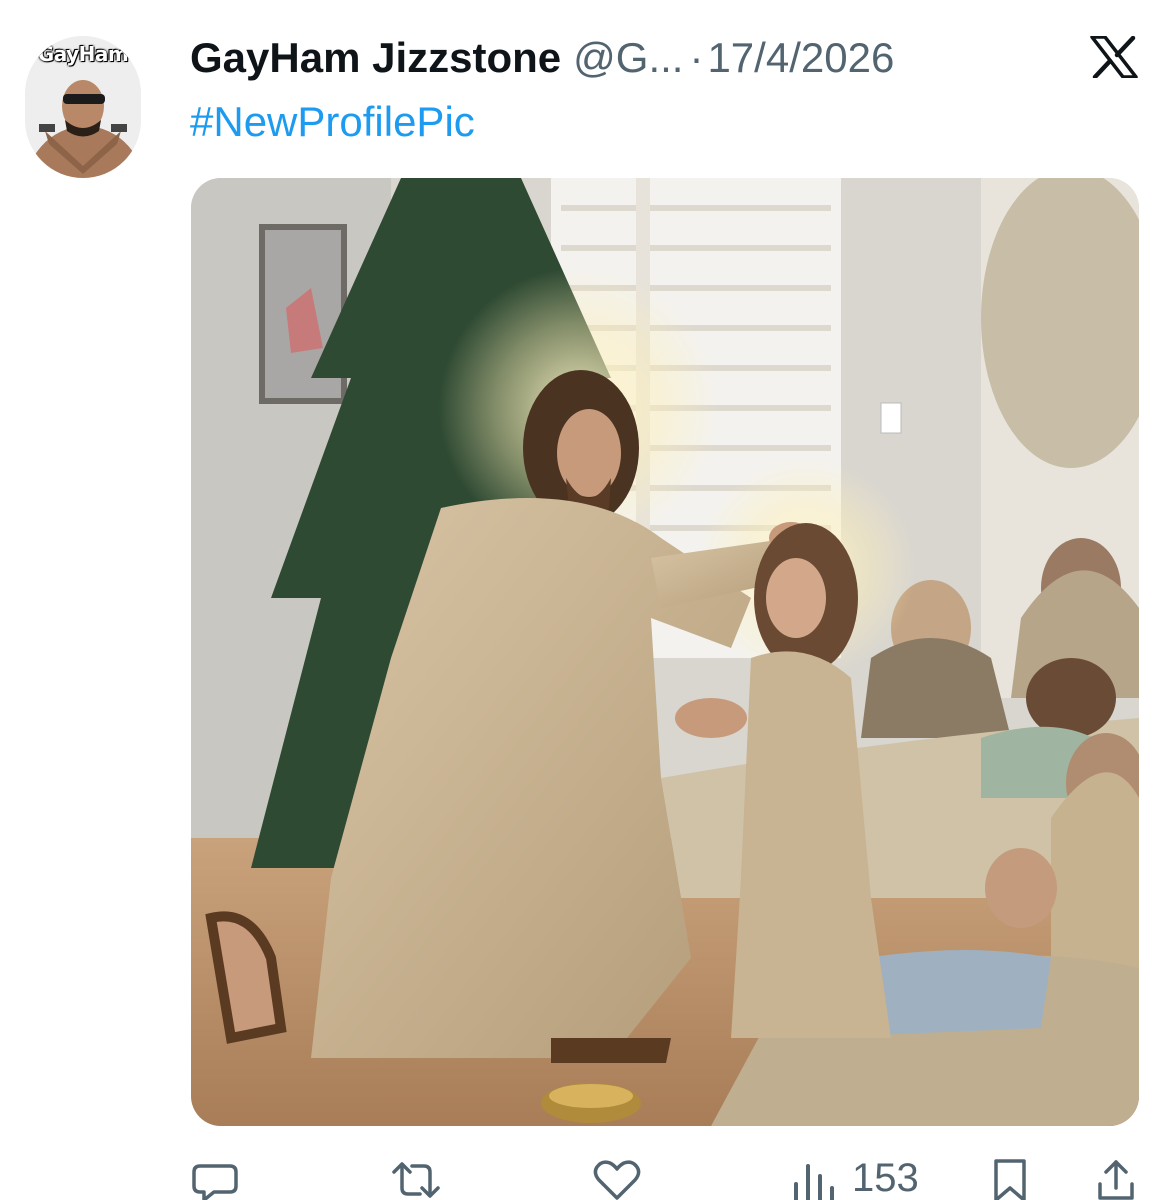 Image resolution: width=1165 pixels, height=1200 pixels. What do you see at coordinates (332, 122) in the screenshot?
I see `post-text-hashtag: #NewProfilePic` at bounding box center [332, 122].